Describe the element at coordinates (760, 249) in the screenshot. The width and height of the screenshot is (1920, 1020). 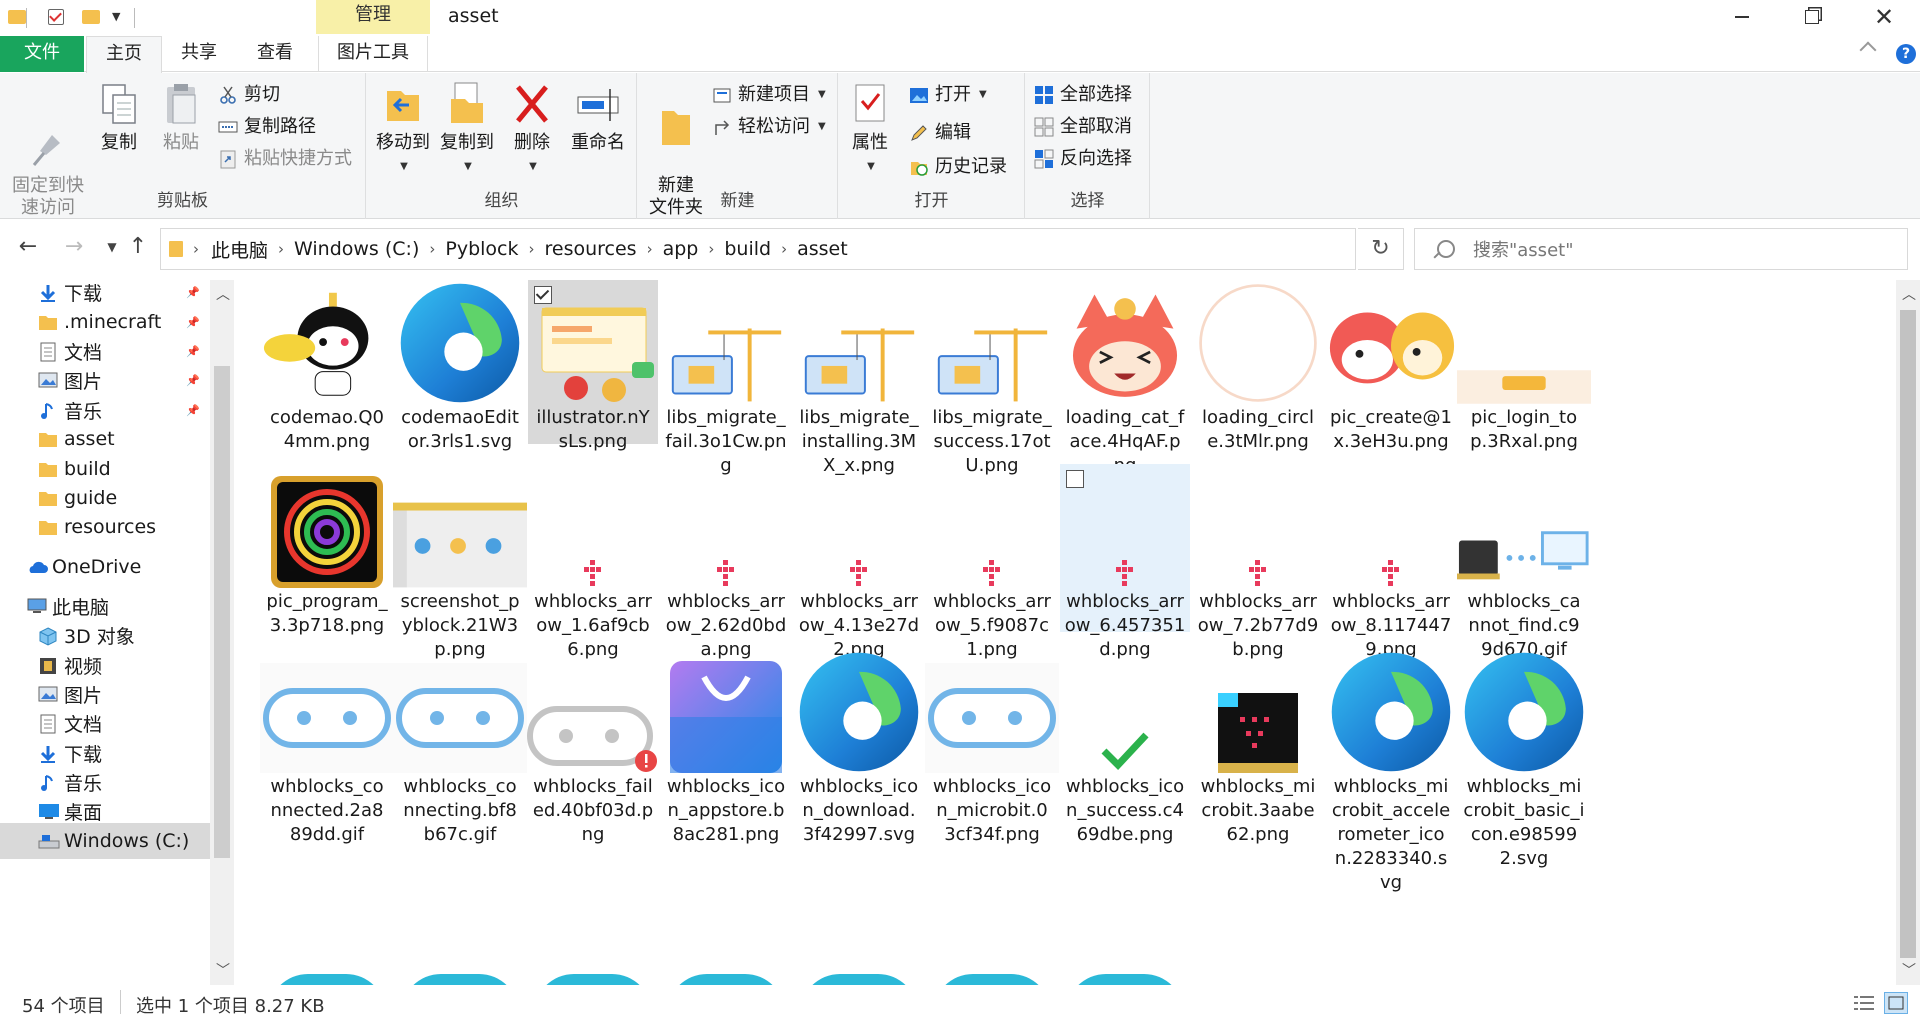
I see `breadcrumb-item: build ›` at that location.